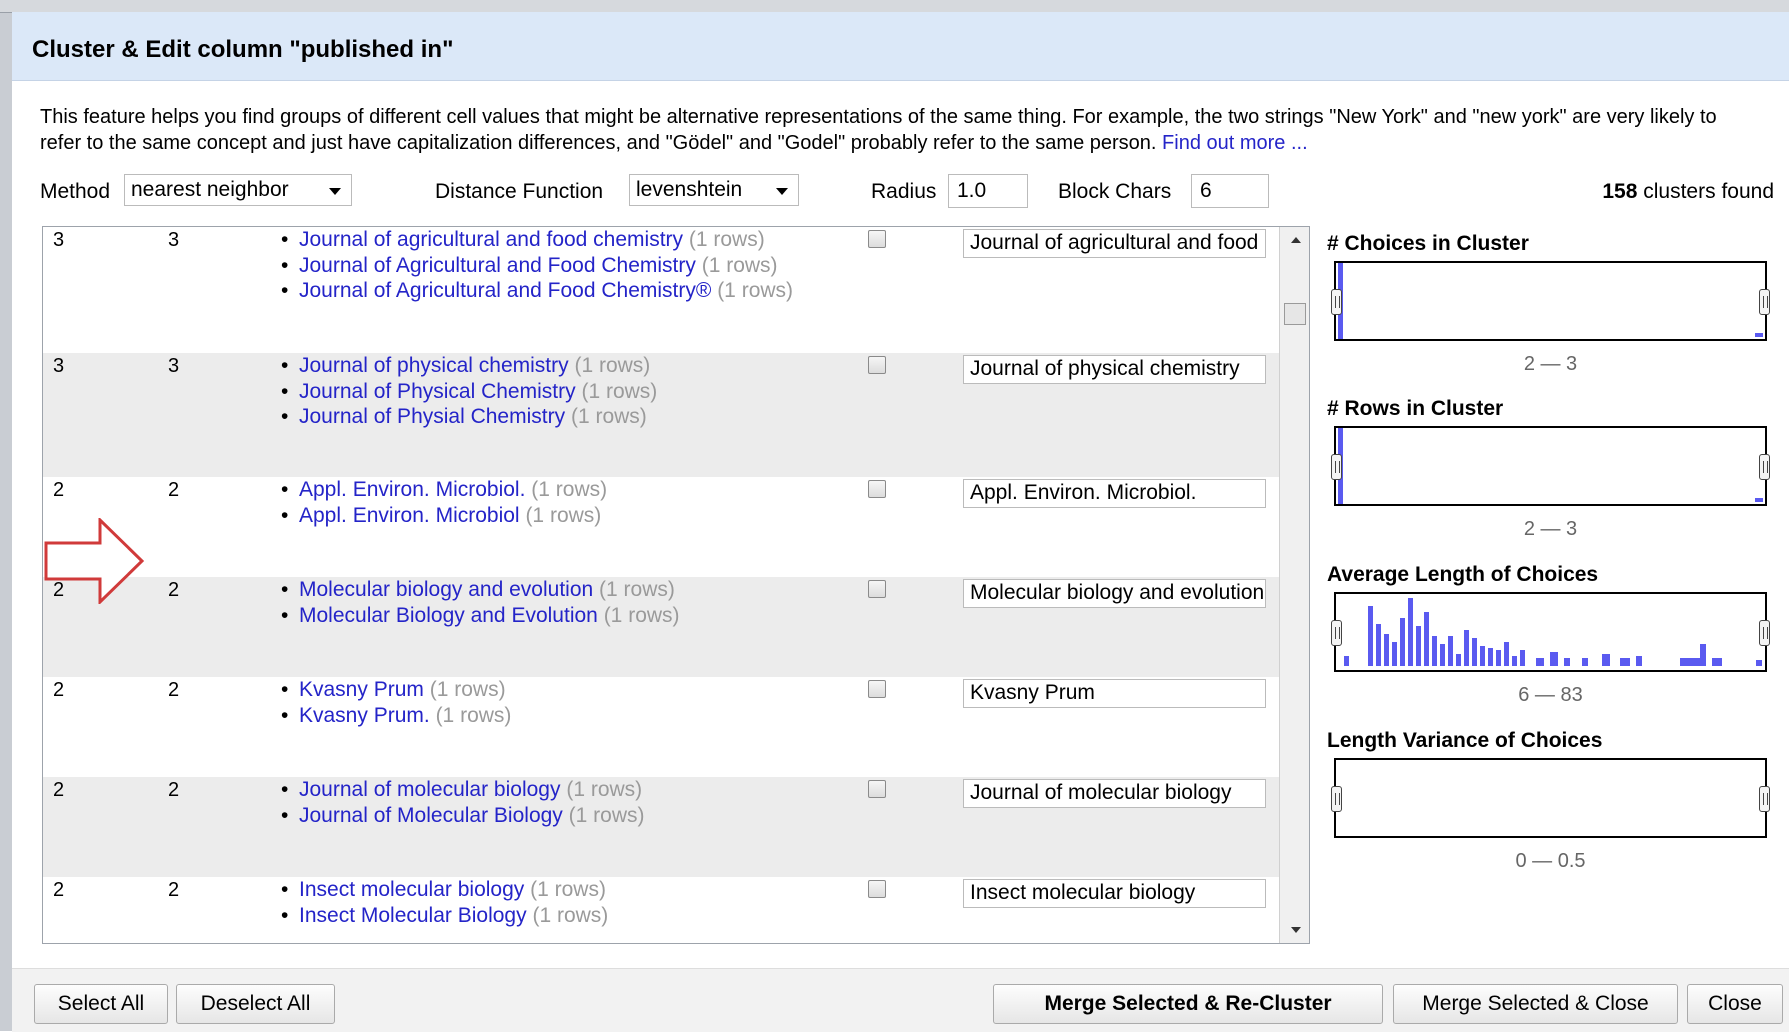 The height and width of the screenshot is (1032, 1789). Describe the element at coordinates (335, 191) in the screenshot. I see `dropdown-arrow-icon` at that location.